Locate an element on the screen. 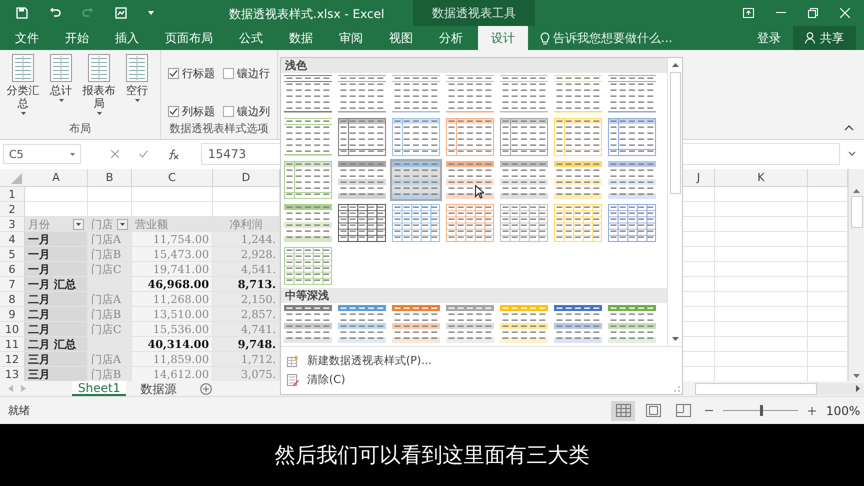  sheet-tab: 数据源 is located at coordinates (158, 388).